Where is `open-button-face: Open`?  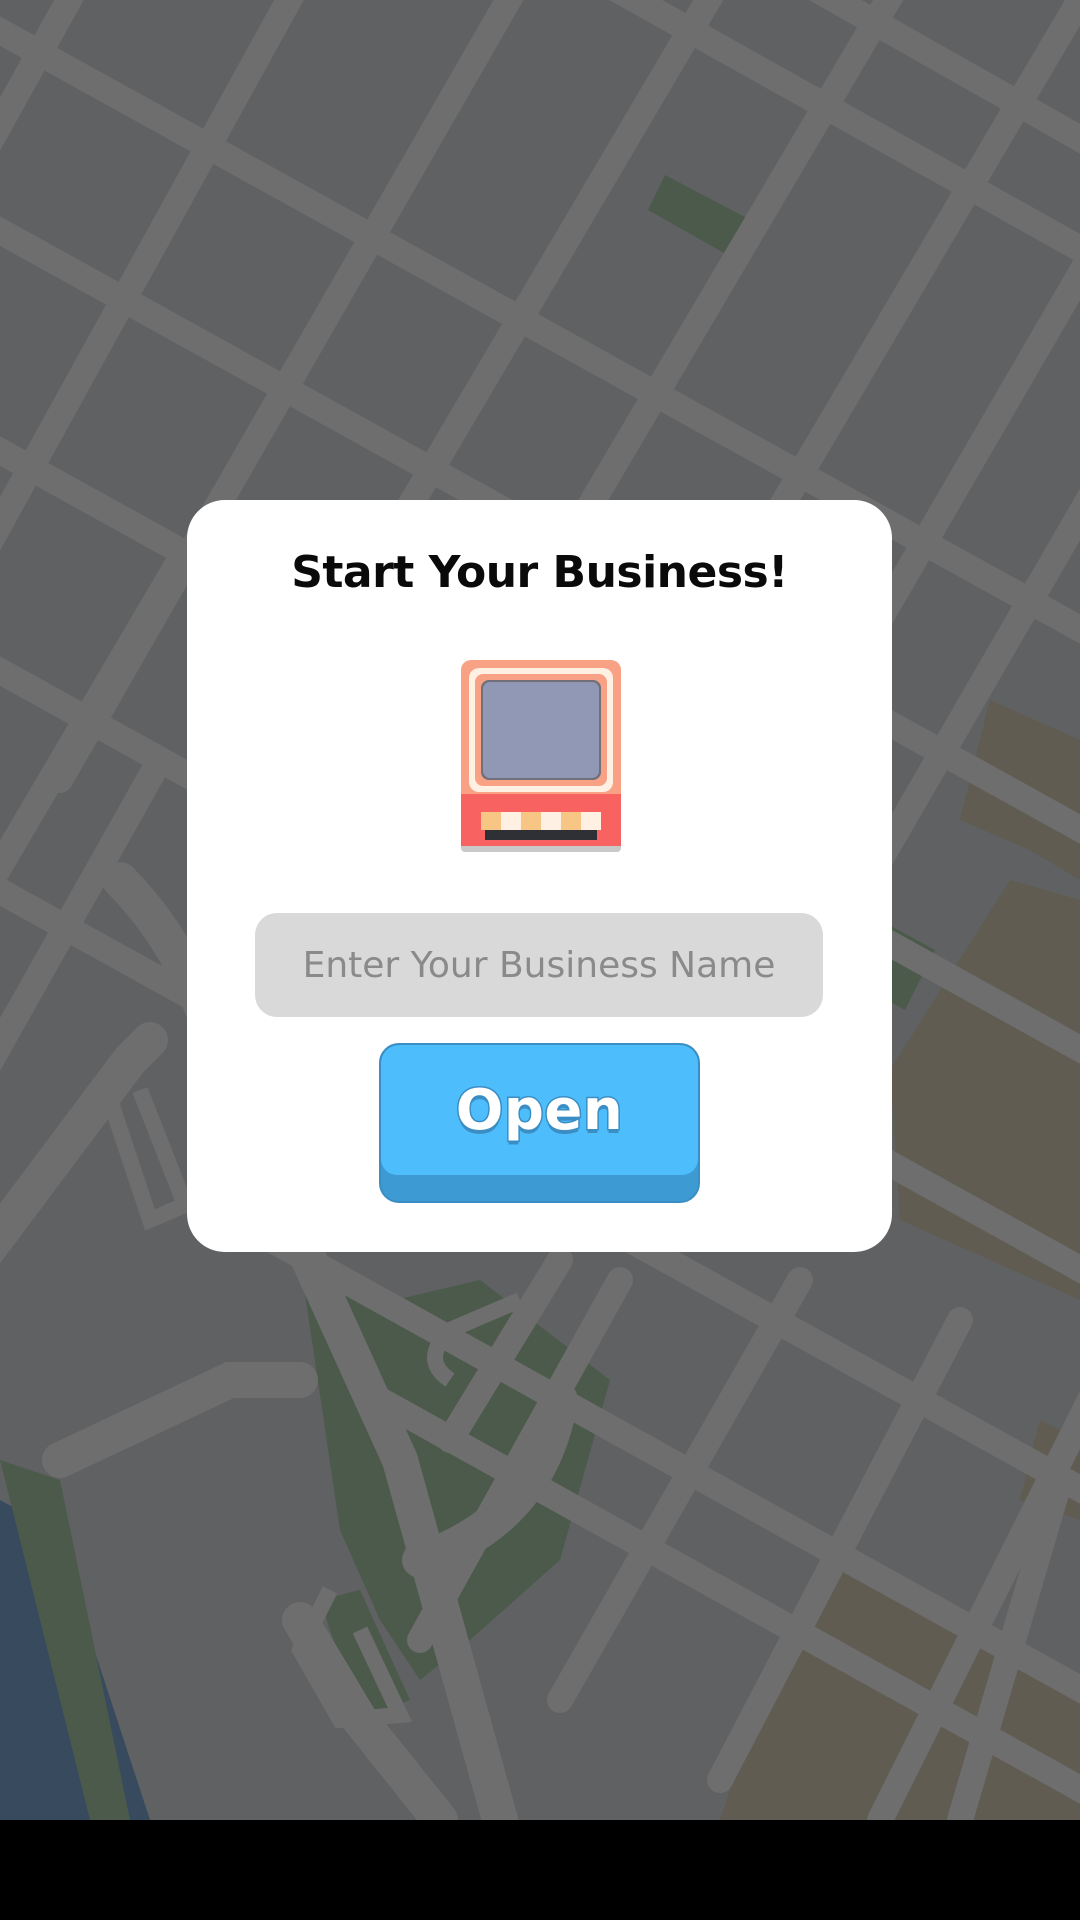 open-button-face: Open is located at coordinates (539, 1110).